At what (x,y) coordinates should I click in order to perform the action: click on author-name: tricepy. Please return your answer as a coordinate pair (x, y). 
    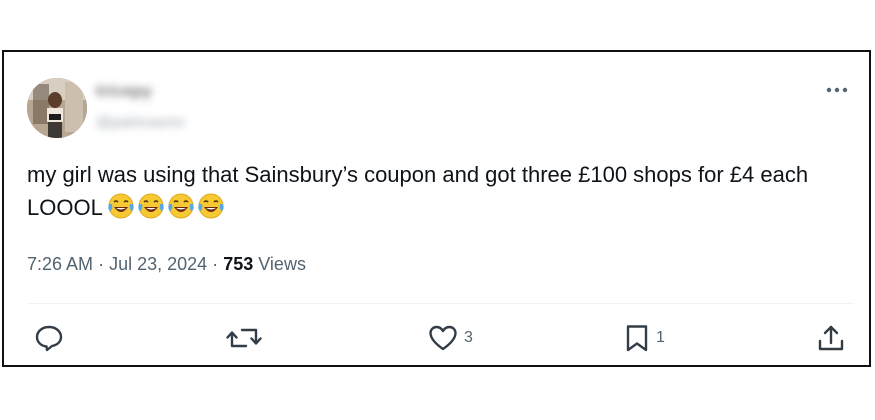
    Looking at the image, I should click on (124, 92).